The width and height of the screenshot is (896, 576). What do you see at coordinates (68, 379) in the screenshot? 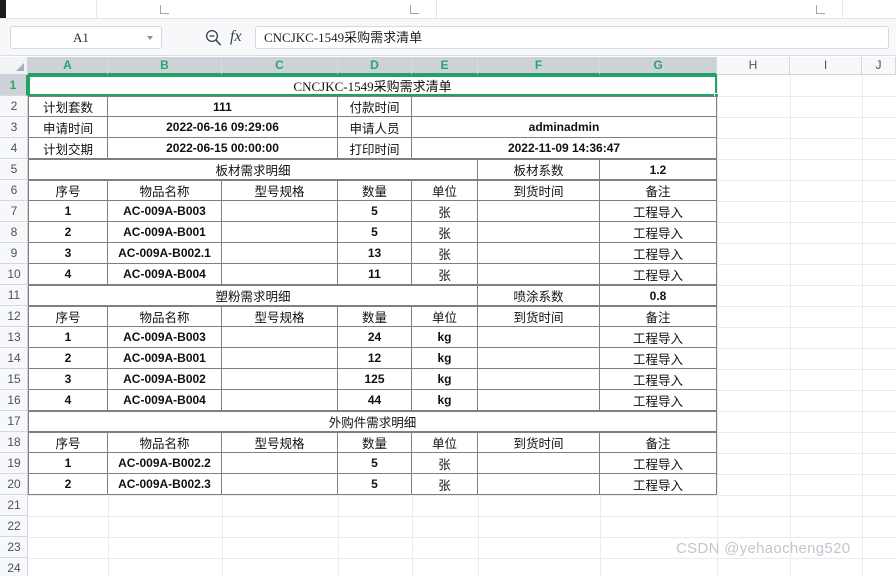
I see `data-cell: 3` at bounding box center [68, 379].